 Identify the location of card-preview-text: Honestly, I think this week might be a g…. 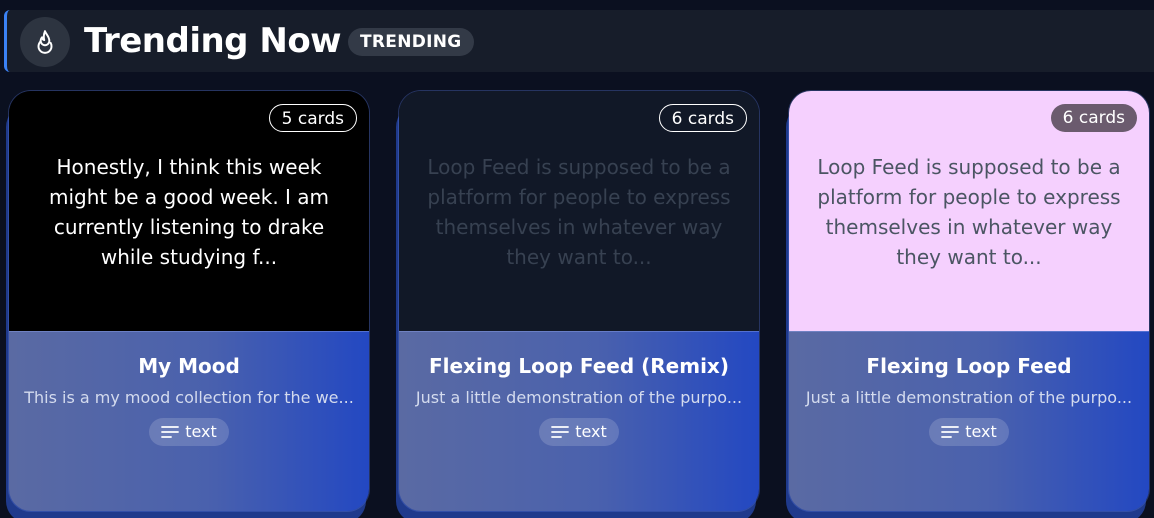
(189, 212).